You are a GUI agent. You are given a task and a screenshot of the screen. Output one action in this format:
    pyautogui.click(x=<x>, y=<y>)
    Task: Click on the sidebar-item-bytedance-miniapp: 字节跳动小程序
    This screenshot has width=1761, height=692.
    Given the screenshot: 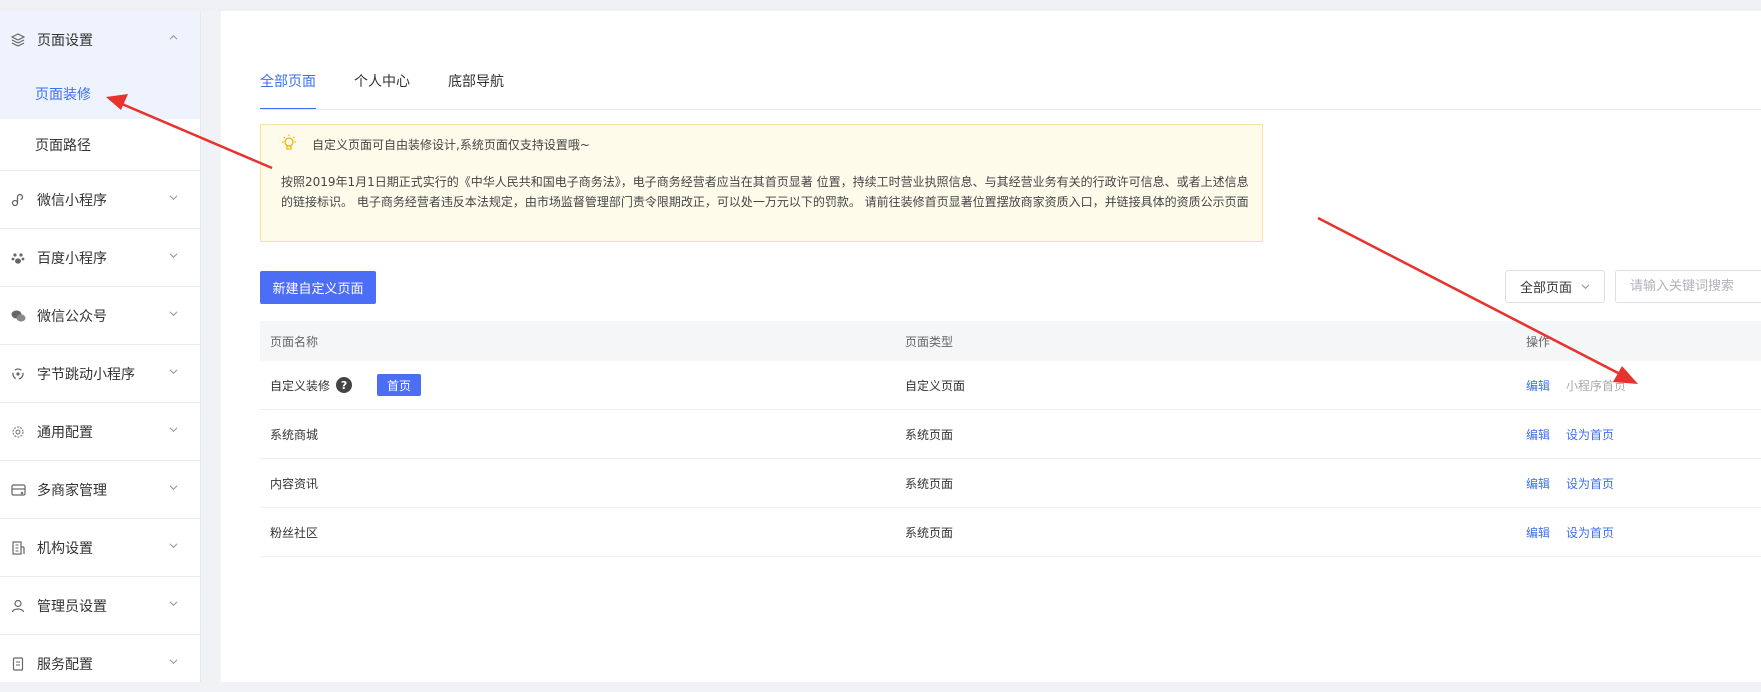 What is the action you would take?
    pyautogui.click(x=100, y=373)
    